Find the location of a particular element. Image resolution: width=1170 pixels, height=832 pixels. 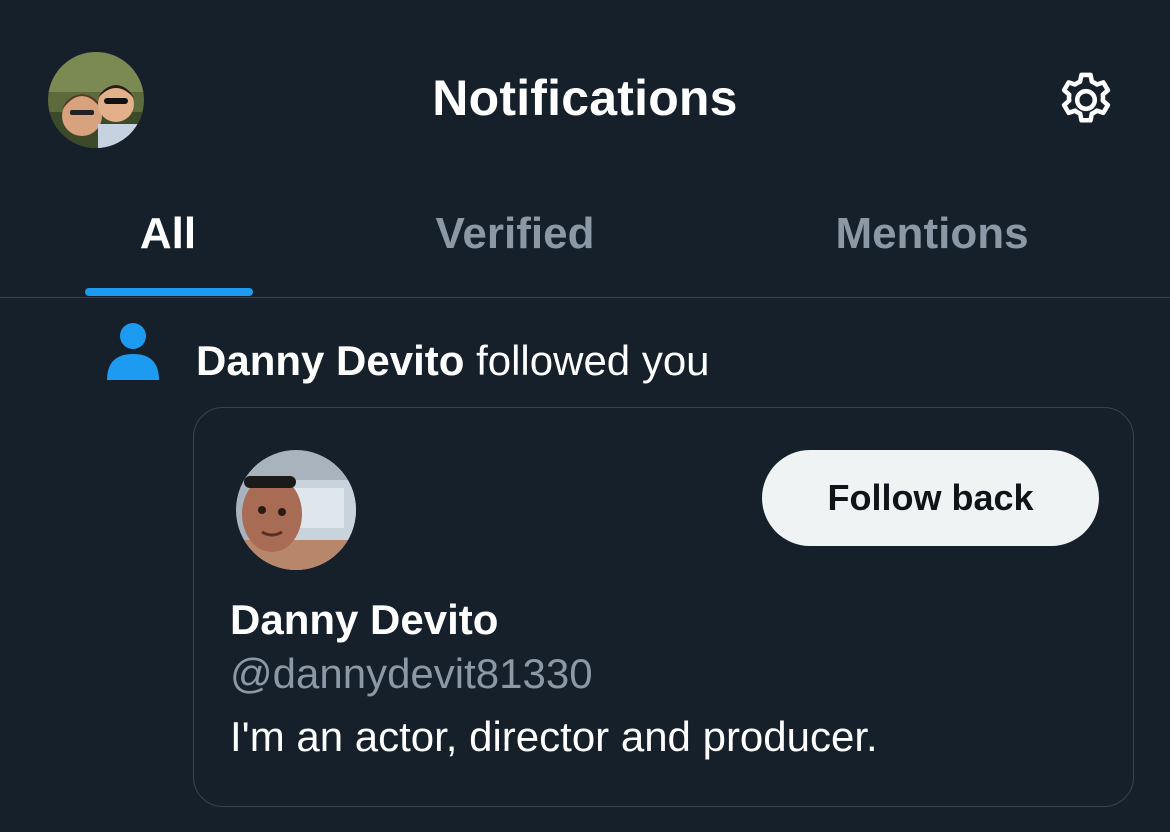

user-avatar is located at coordinates (296, 510).